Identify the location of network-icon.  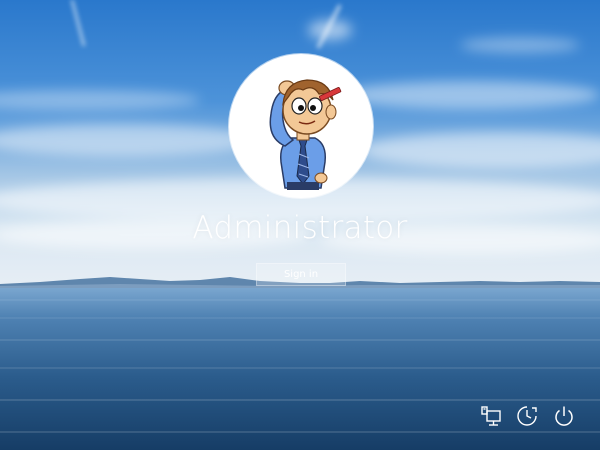
(491, 416).